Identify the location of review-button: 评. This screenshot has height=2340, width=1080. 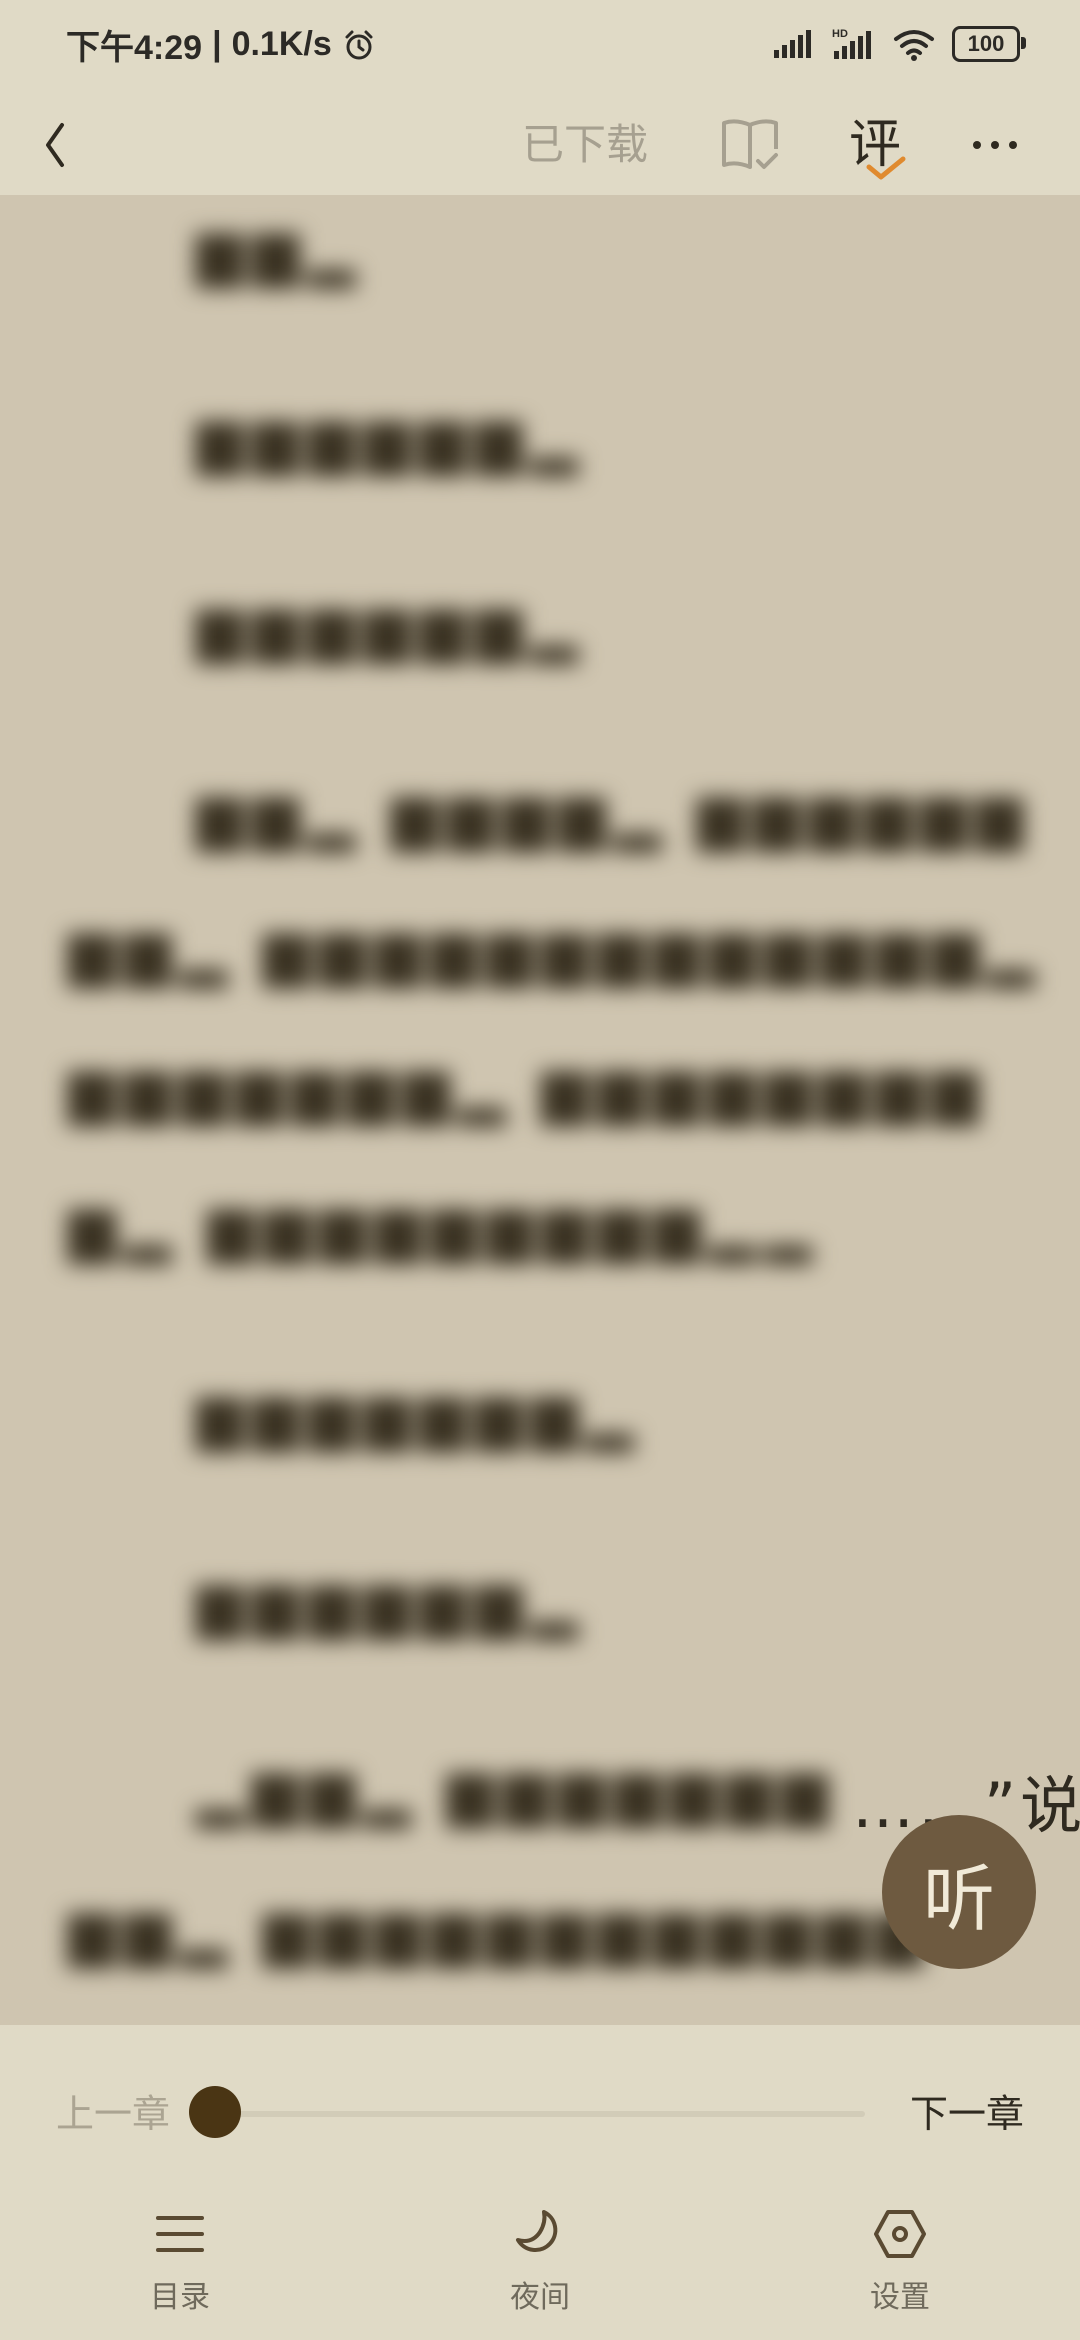
(875, 145).